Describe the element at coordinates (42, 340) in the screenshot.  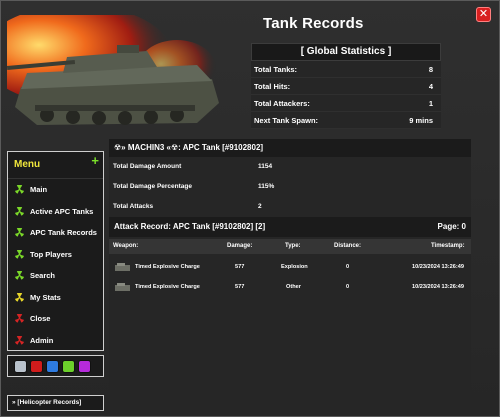
I see `sidebar-item-label: Admin` at that location.